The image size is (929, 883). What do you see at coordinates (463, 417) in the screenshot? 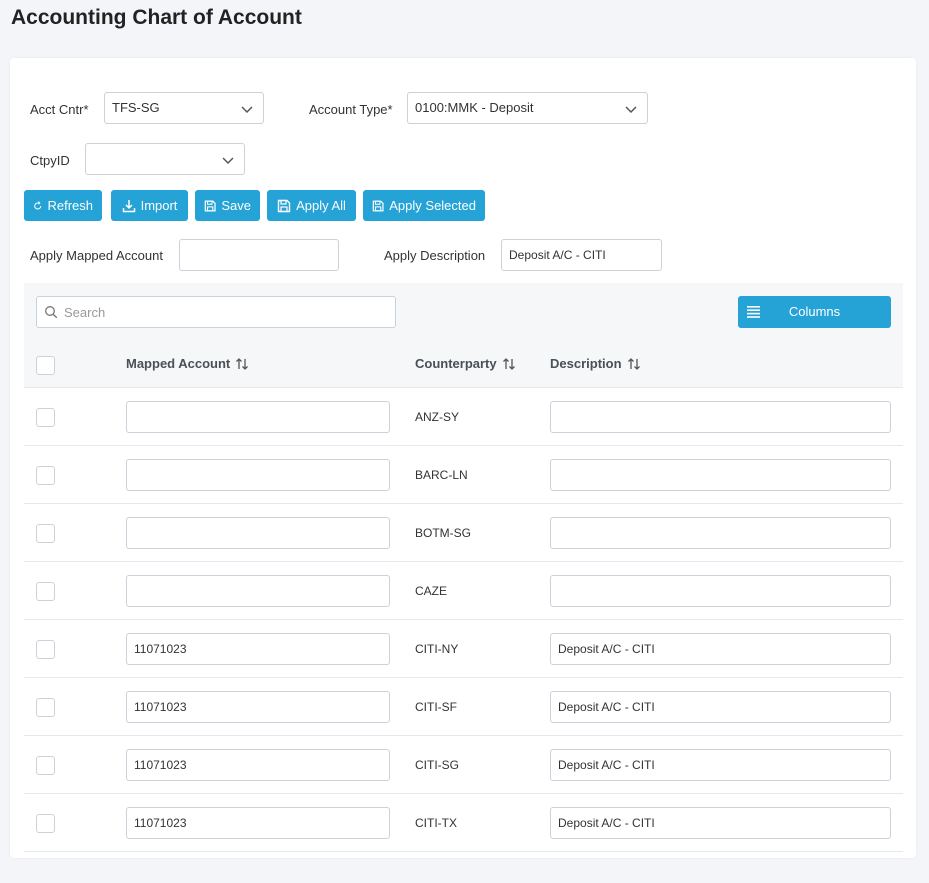
I see `table-row: ANZ-SY` at bounding box center [463, 417].